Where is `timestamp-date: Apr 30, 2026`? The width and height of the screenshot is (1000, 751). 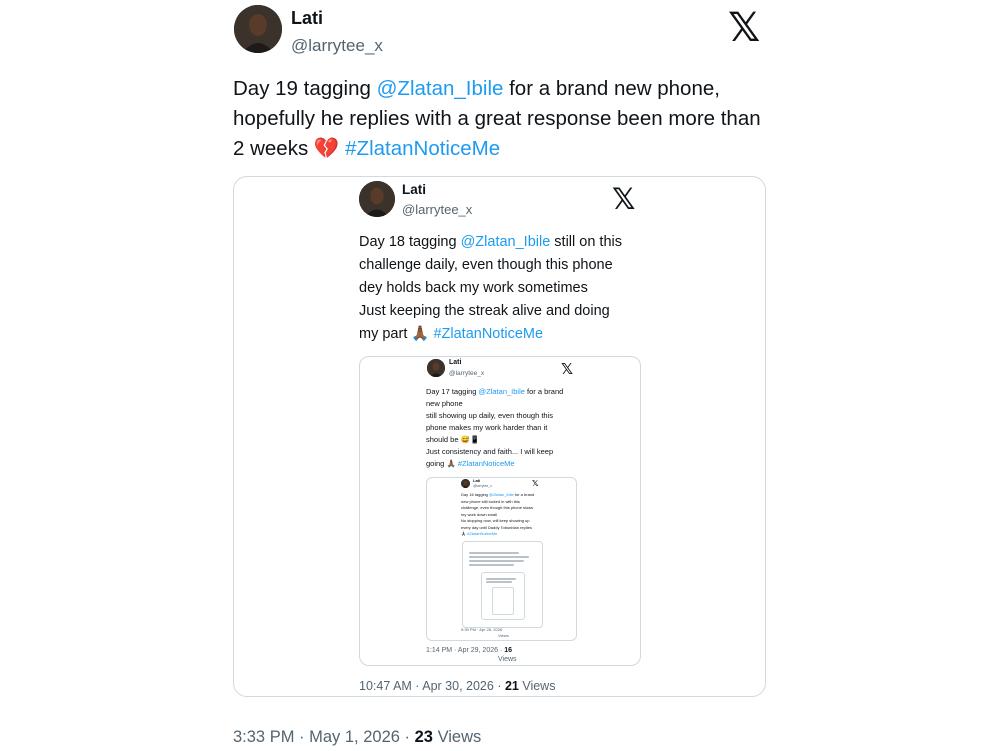
timestamp-date: Apr 30, 2026 is located at coordinates (458, 686).